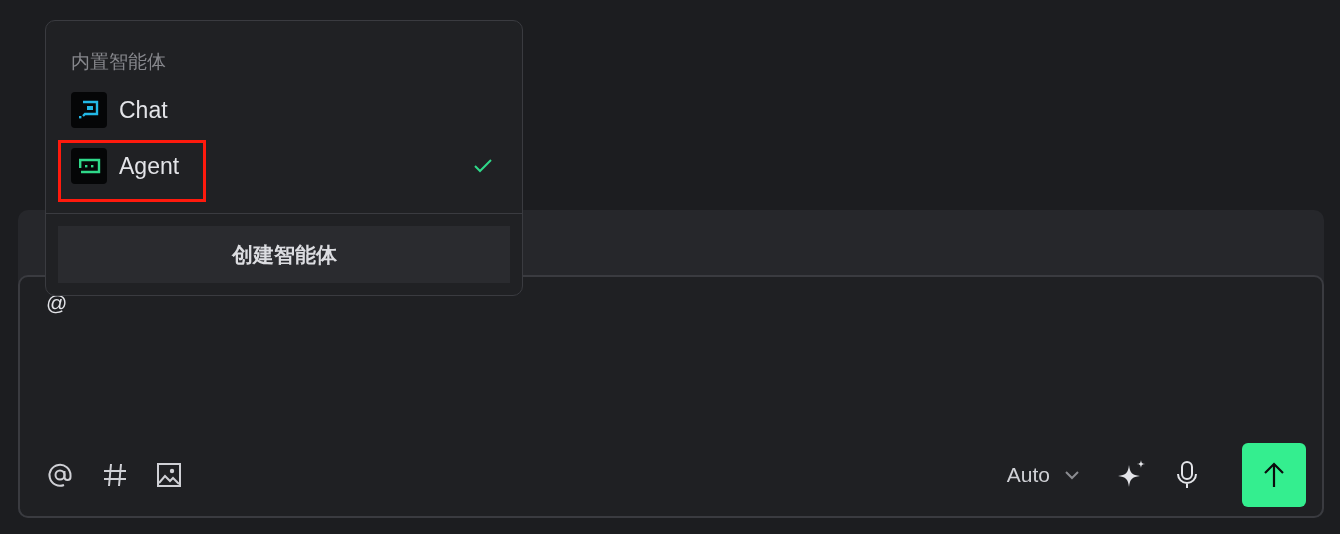  I want to click on menu-item: Agent, so click(296, 166).